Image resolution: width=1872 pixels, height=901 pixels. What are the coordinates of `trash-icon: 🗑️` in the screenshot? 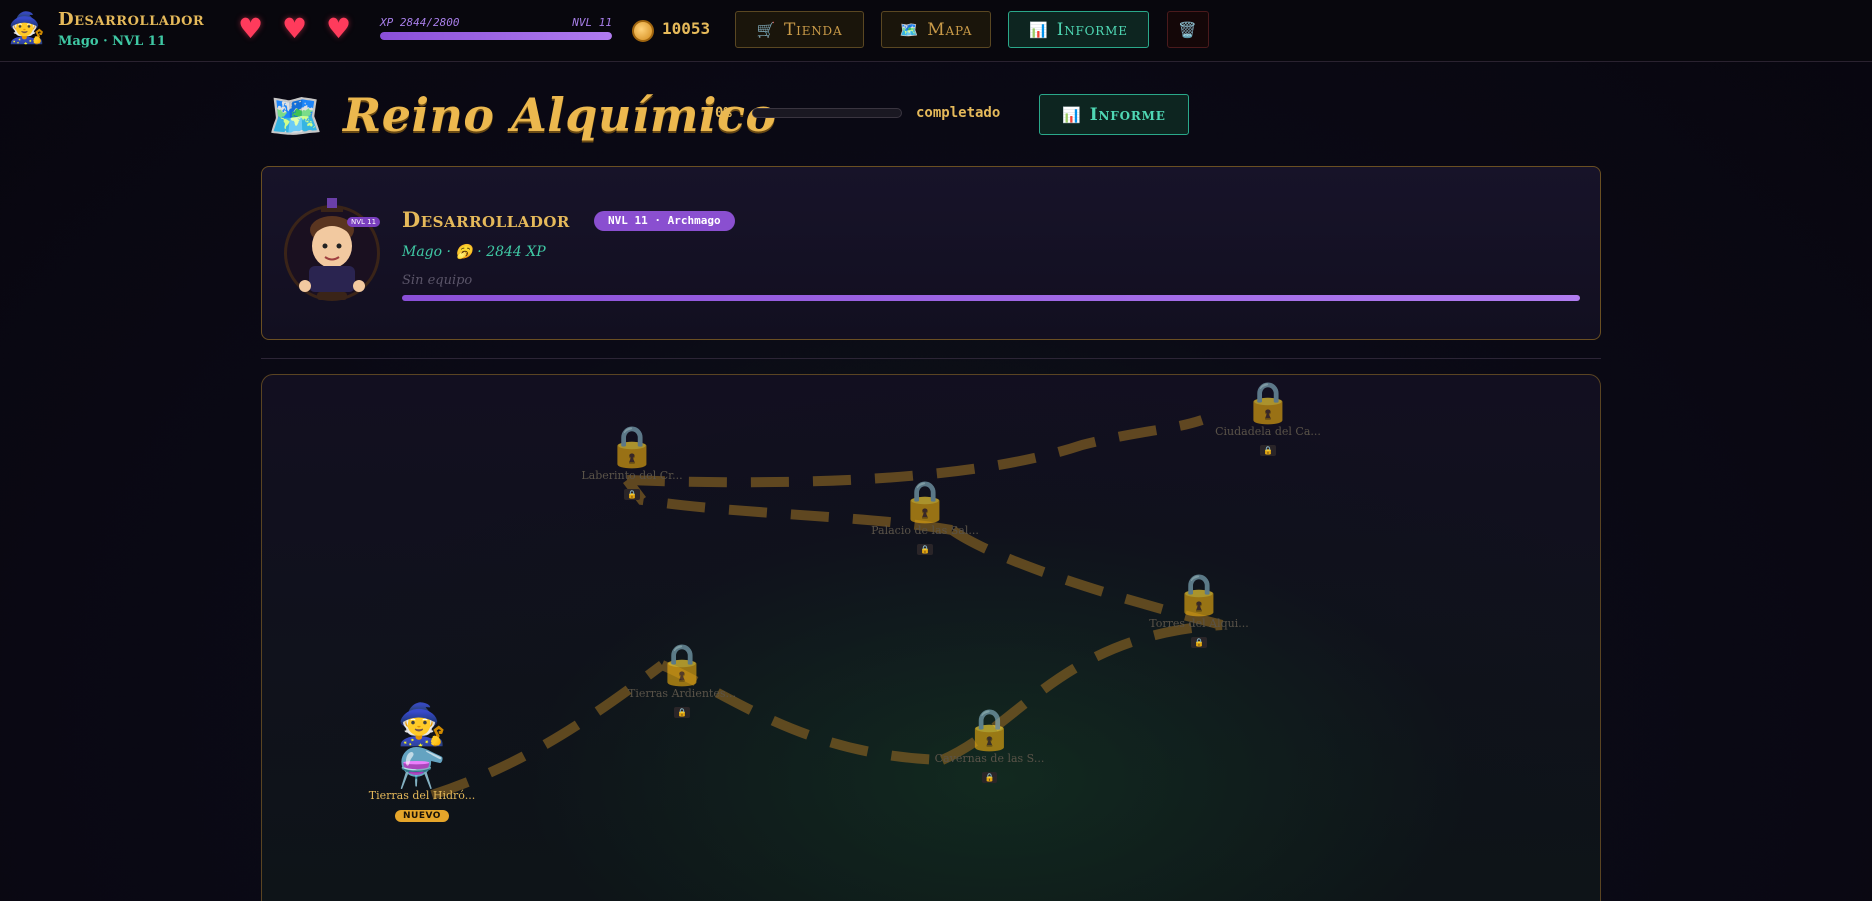 It's located at (1188, 29).